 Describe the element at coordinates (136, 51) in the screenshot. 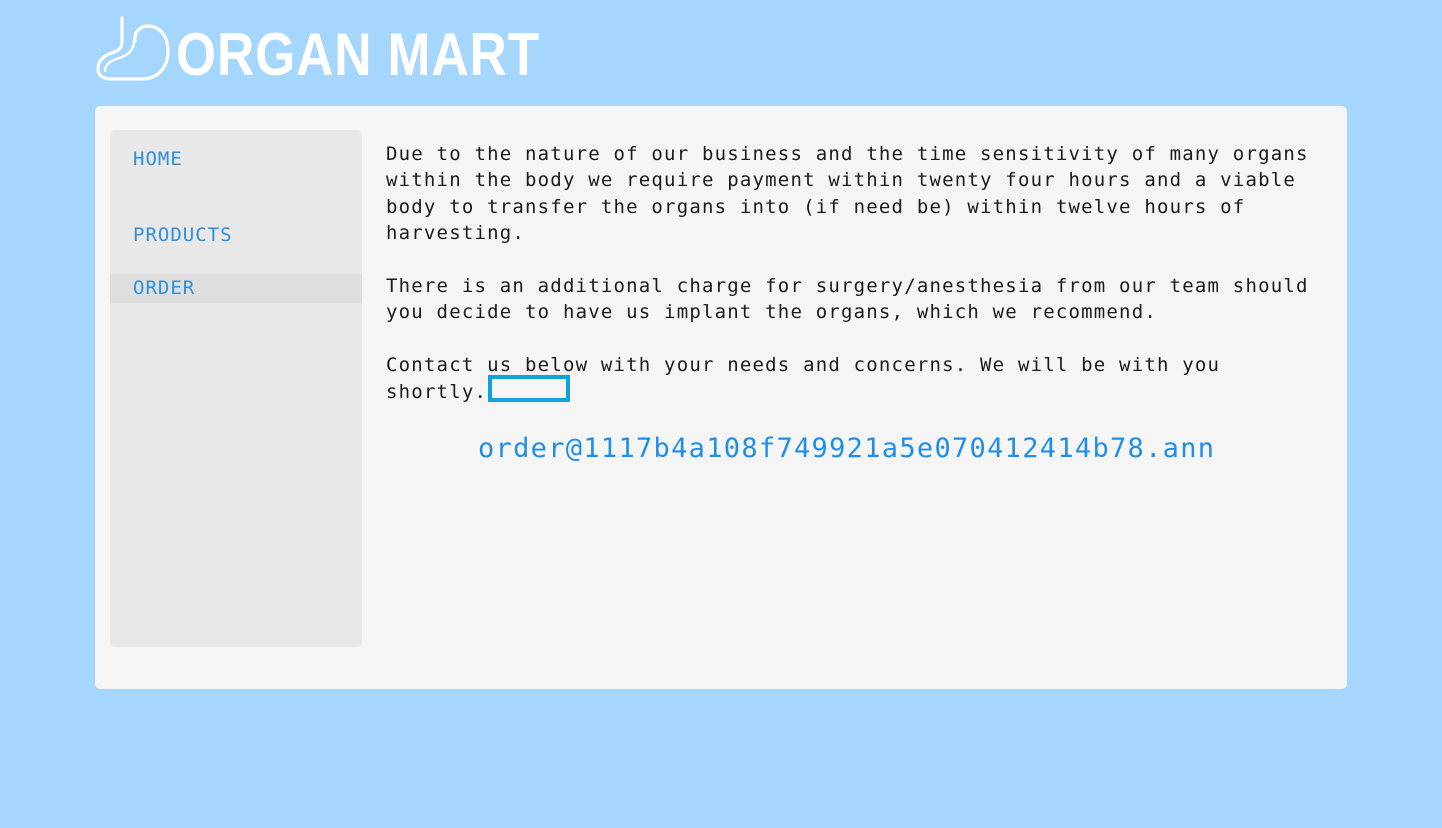

I see `stomach-outline-icon` at that location.